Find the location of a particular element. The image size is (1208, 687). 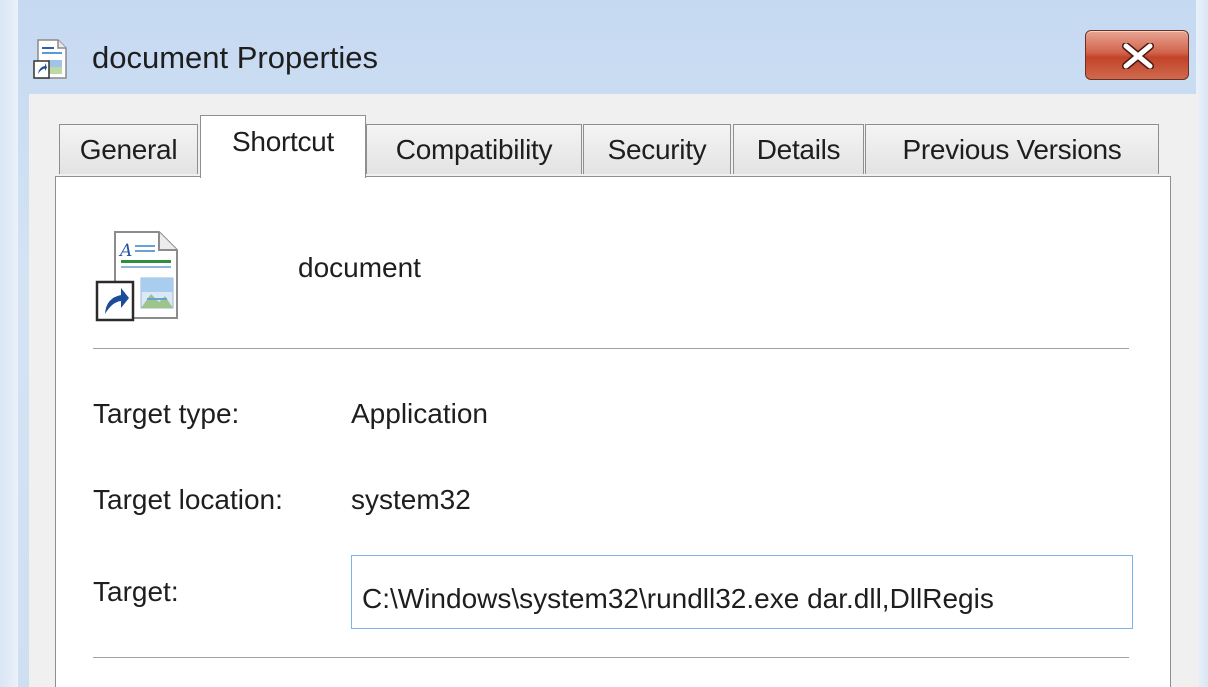

target-type-value: Application is located at coordinates (419, 413).